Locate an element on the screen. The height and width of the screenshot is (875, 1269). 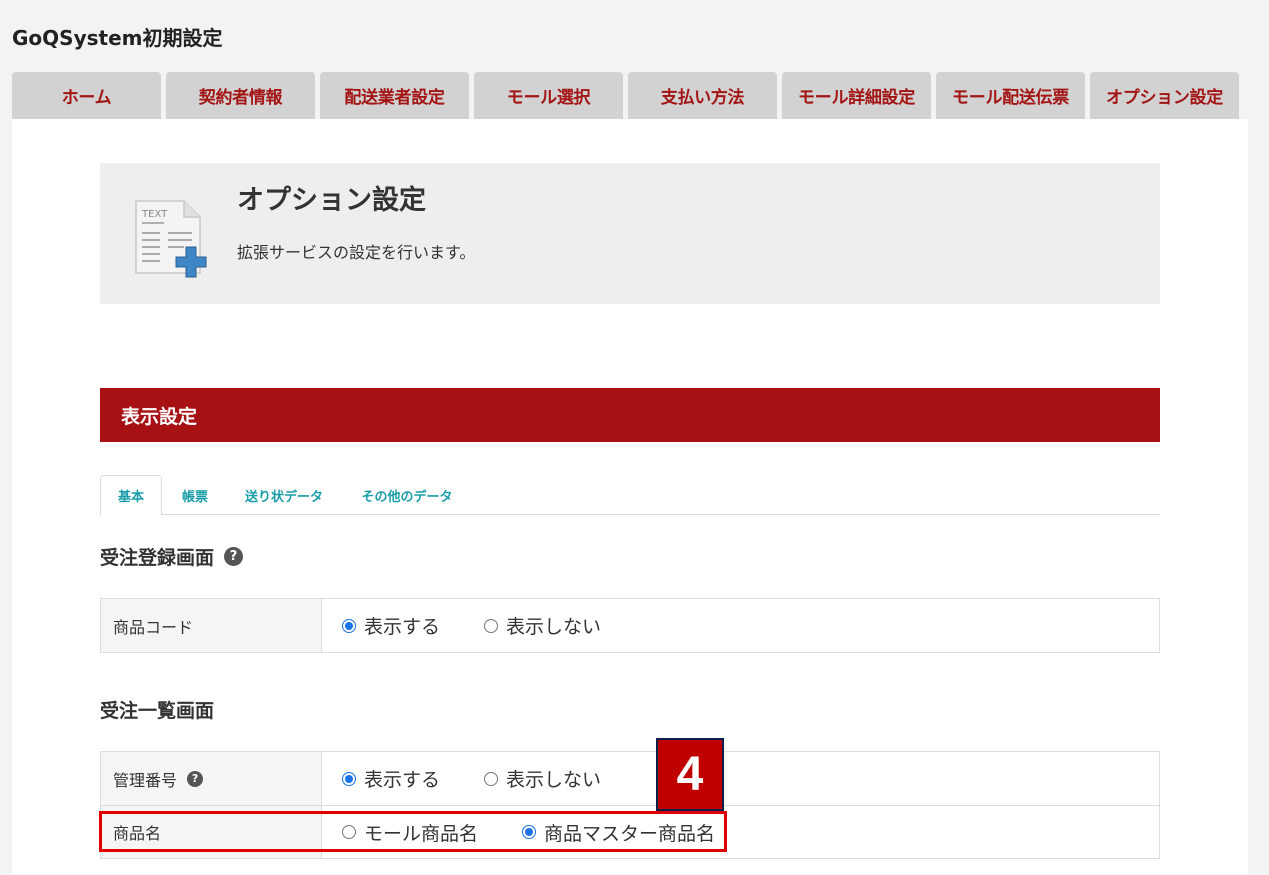
subtab-basic: 基本 is located at coordinates (131, 495).